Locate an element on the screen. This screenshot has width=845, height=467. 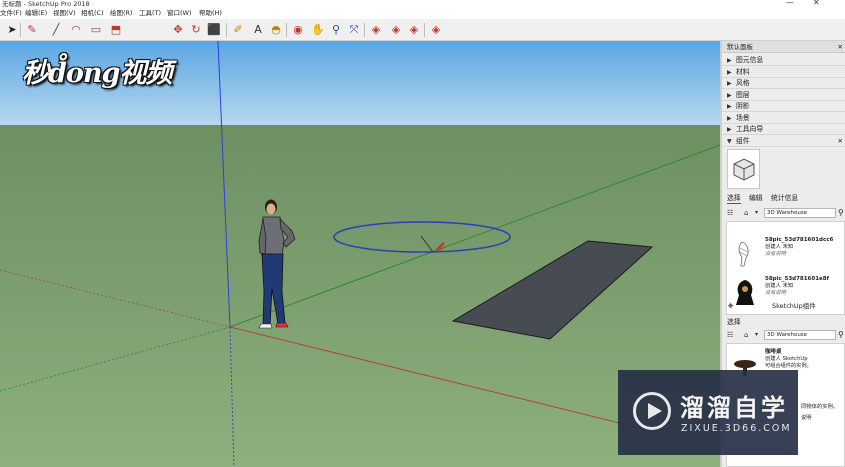
add-icon: ✥ is located at coordinates (730, 306).